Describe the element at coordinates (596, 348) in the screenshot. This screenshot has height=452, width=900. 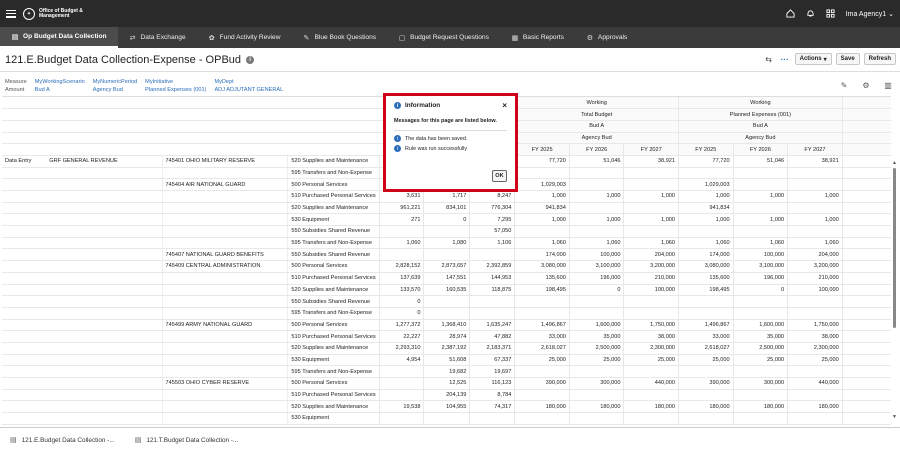
I see `data-cell: 2,500,000` at that location.